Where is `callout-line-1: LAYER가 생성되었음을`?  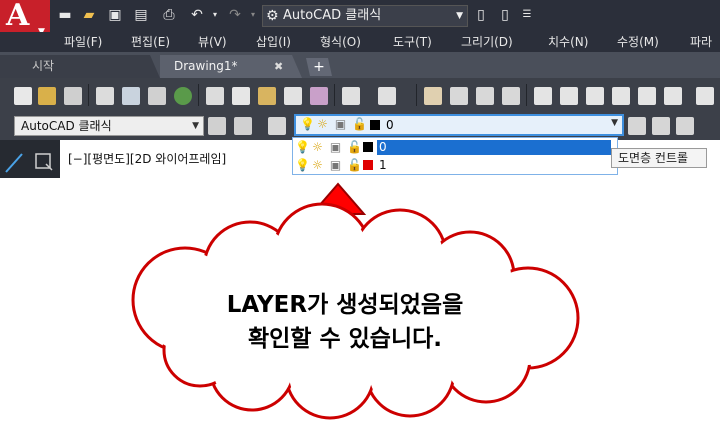
callout-line-1: LAYER가 생성되었음을 is located at coordinates (345, 305).